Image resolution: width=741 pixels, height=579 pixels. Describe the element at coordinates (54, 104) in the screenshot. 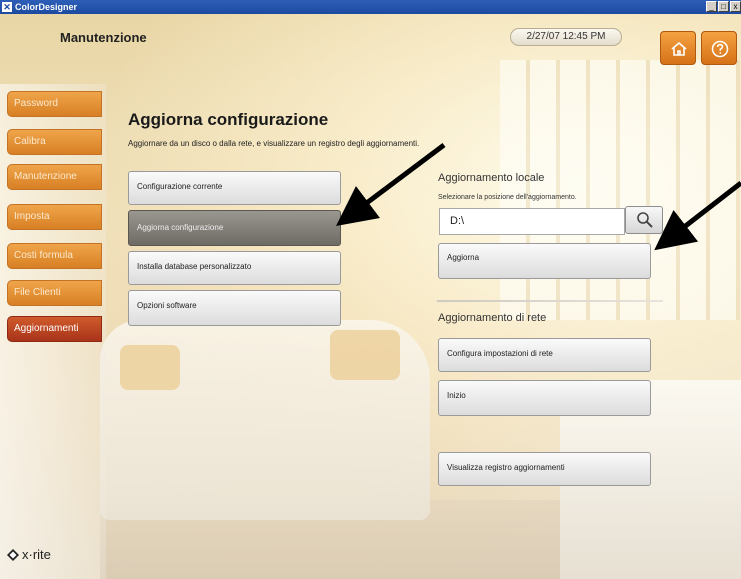

I see `sidebar-item-password: Password` at that location.